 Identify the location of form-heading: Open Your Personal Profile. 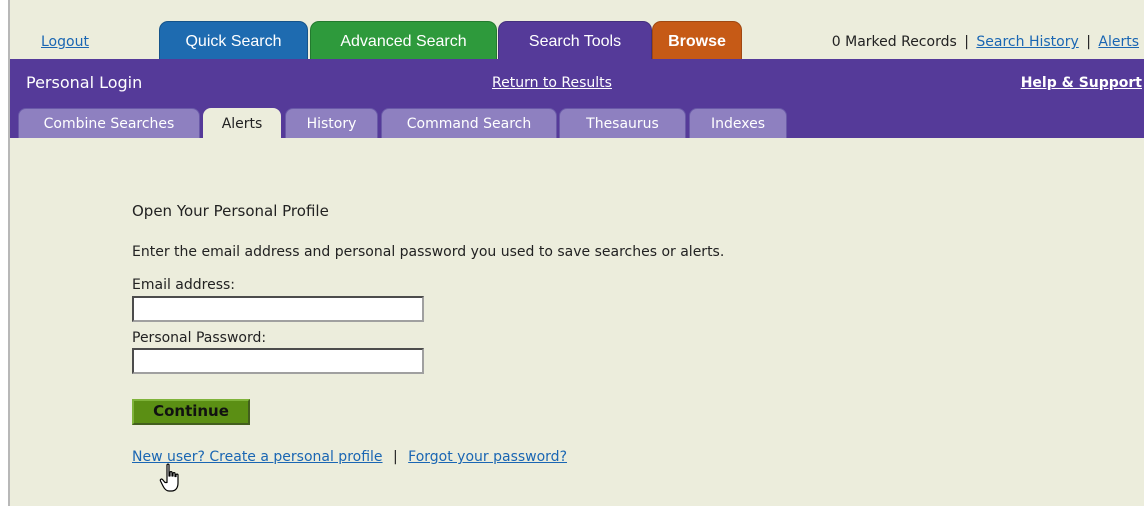
(230, 211).